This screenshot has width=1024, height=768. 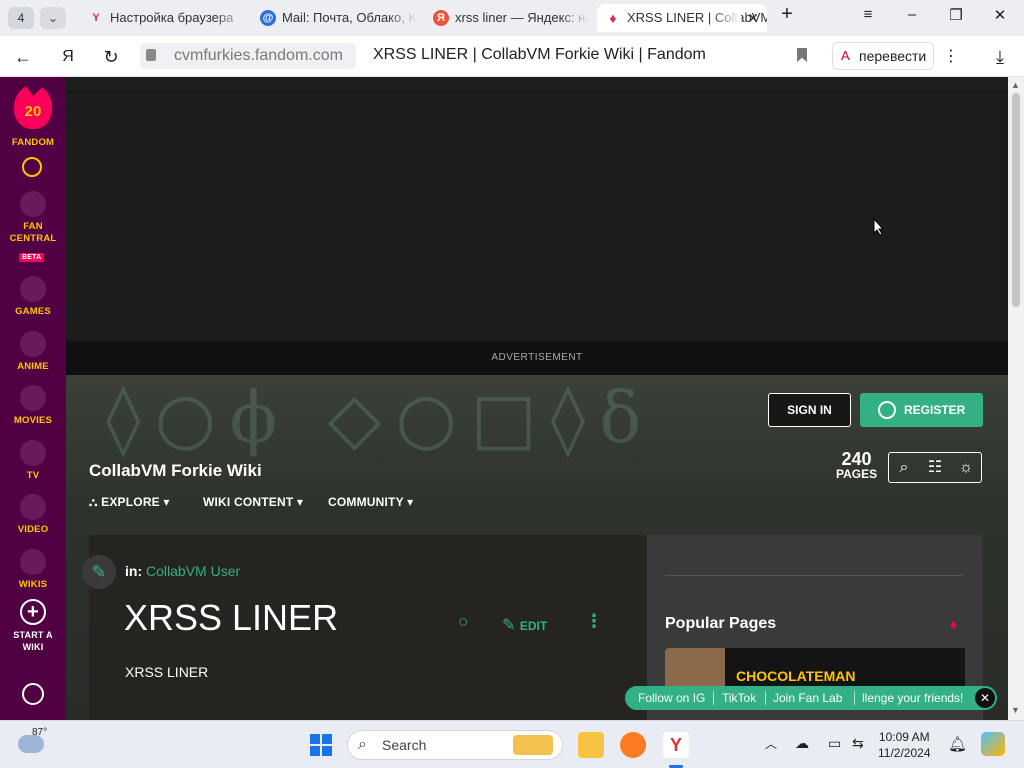 What do you see at coordinates (1016, 200) in the screenshot?
I see `scrollbar-thumb` at bounding box center [1016, 200].